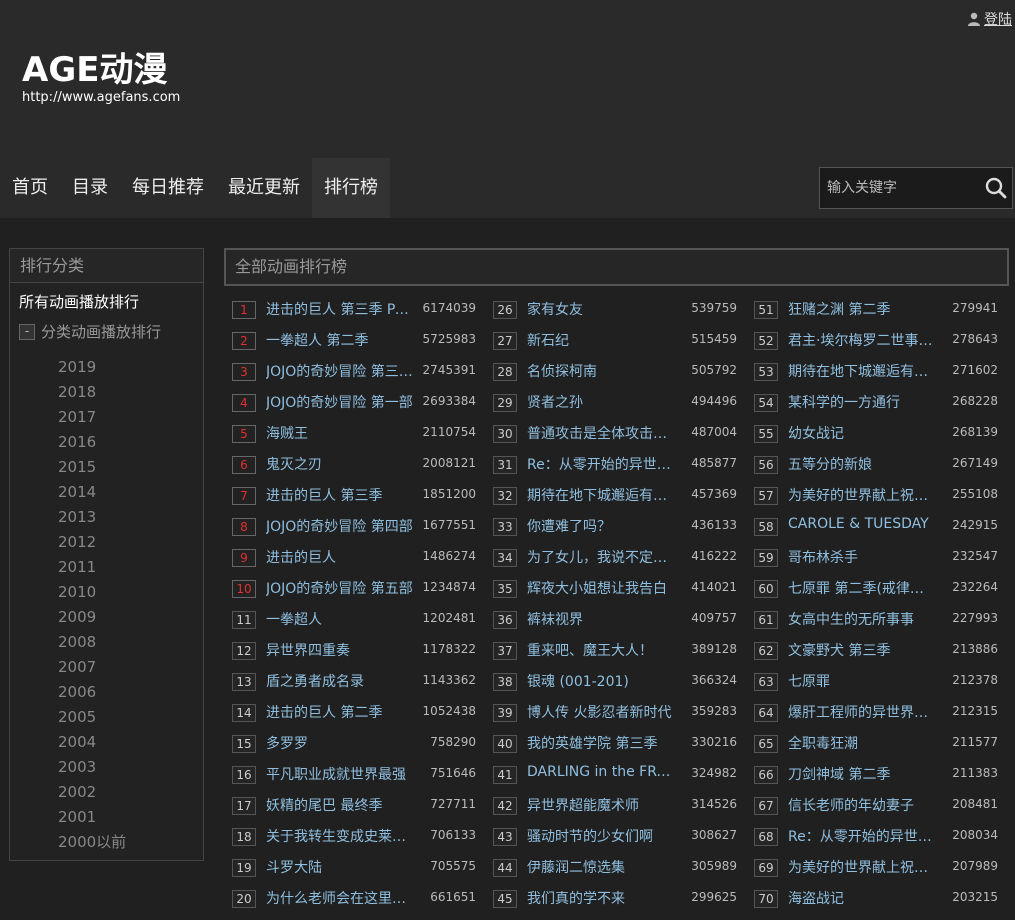  Describe the element at coordinates (92, 367) in the screenshot. I see `sidebar-year-item: 2019` at that location.